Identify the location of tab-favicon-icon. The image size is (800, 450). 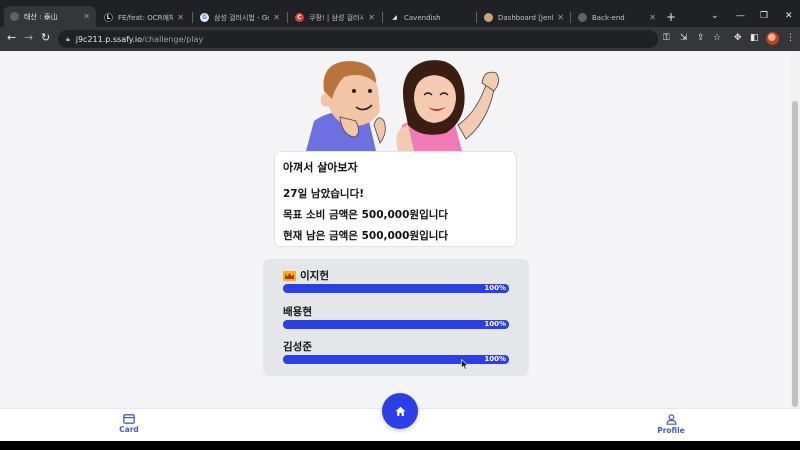
(14, 16).